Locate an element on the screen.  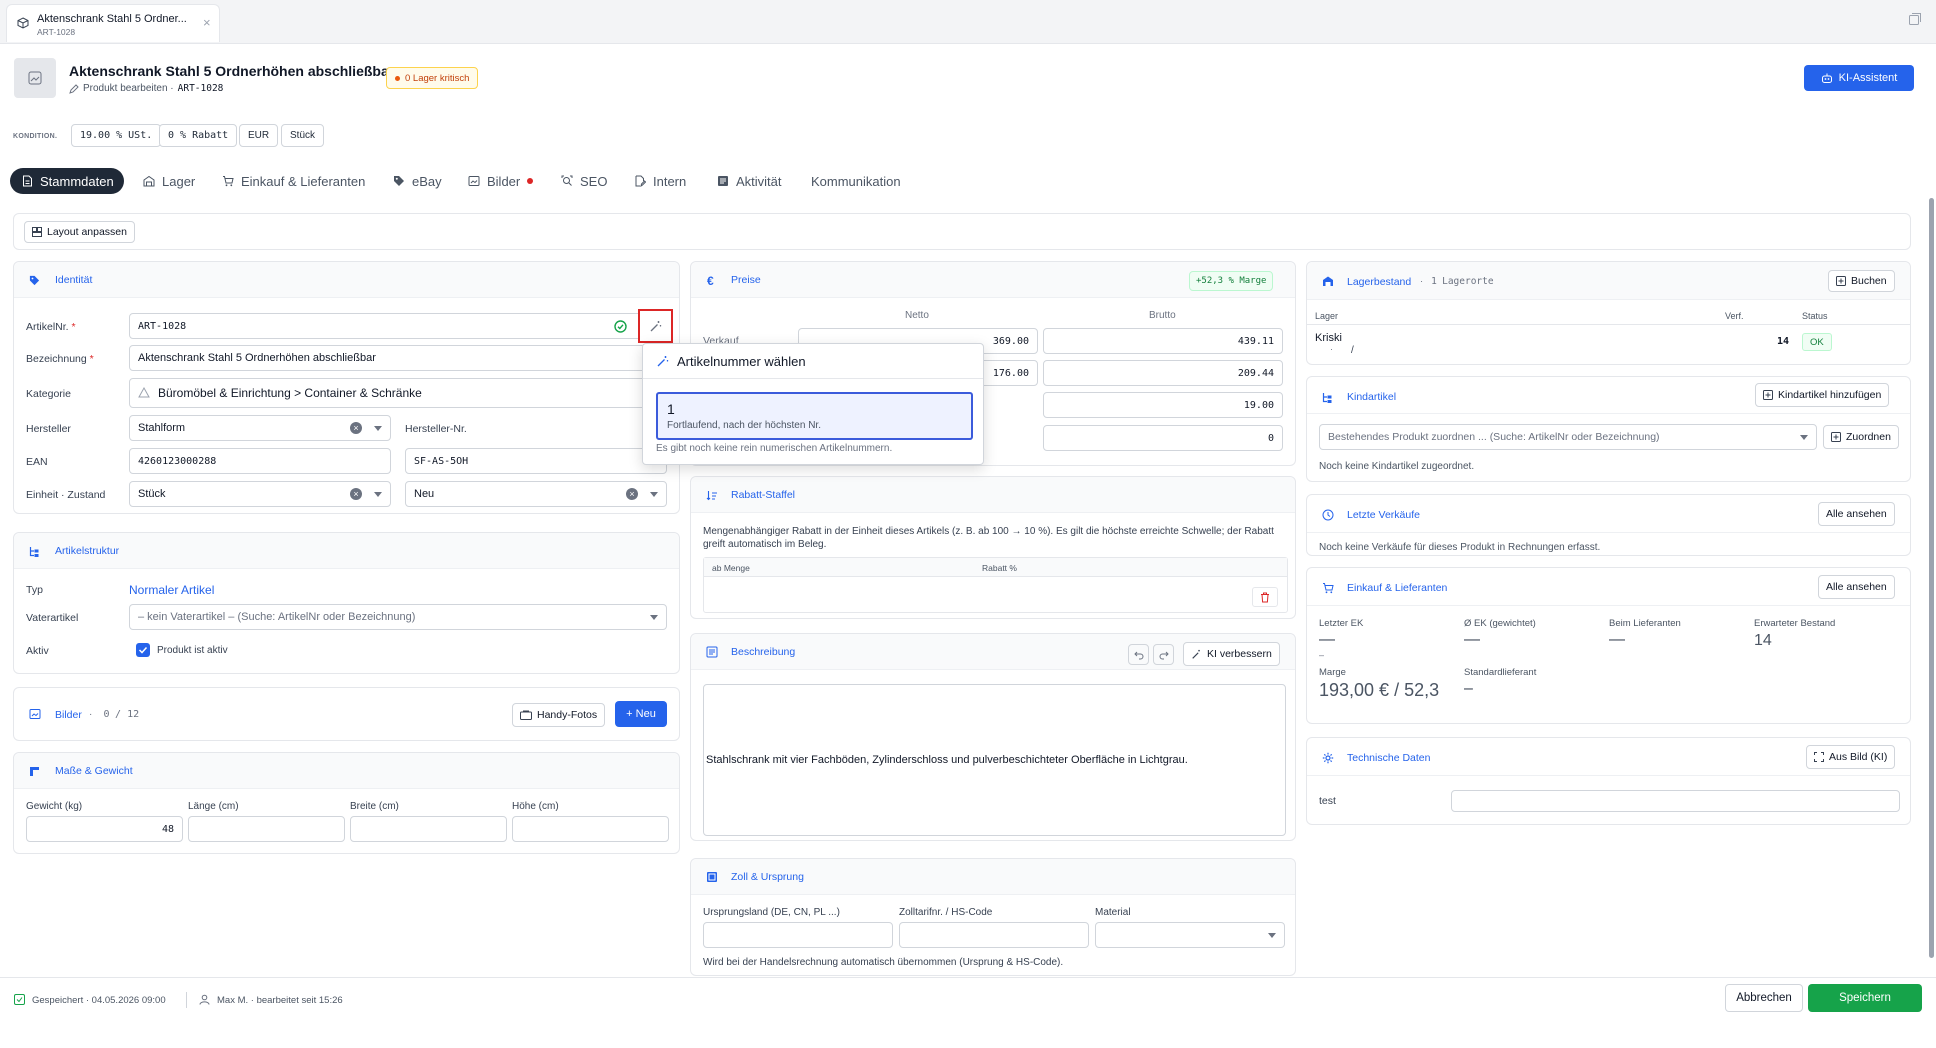
unit-chip: Stück is located at coordinates (303, 135).